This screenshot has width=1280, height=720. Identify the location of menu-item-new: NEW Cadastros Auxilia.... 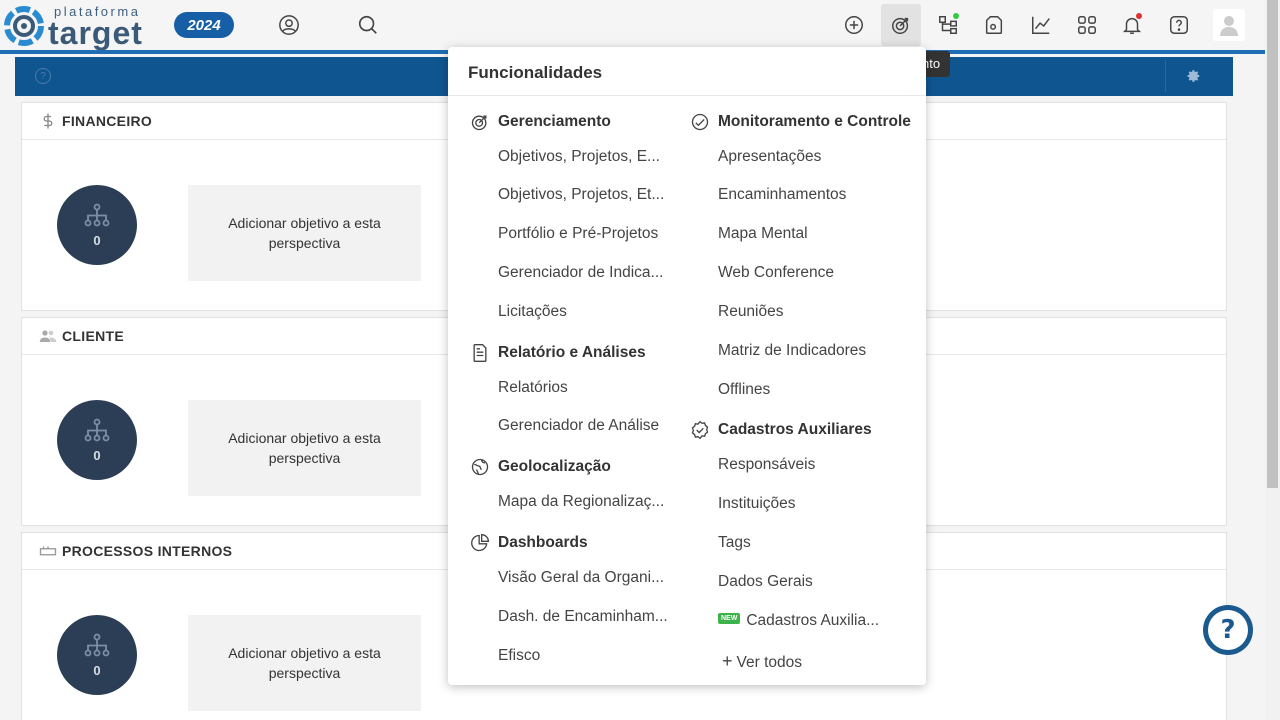
(813, 621).